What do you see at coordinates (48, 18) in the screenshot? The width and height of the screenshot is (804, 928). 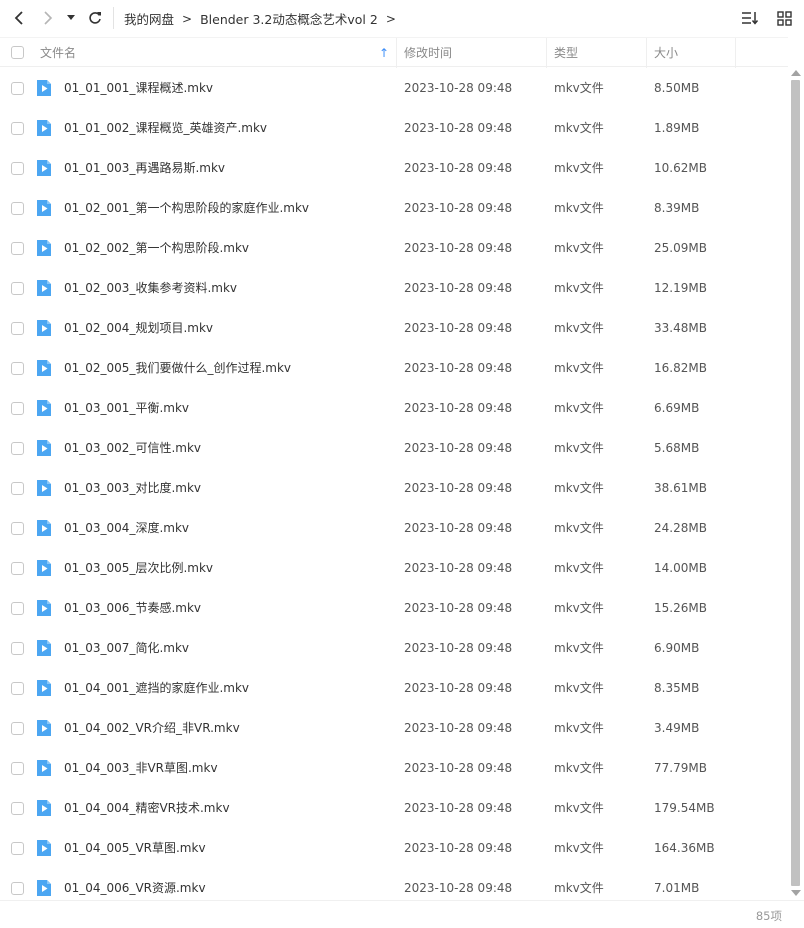 I see `forward-button` at bounding box center [48, 18].